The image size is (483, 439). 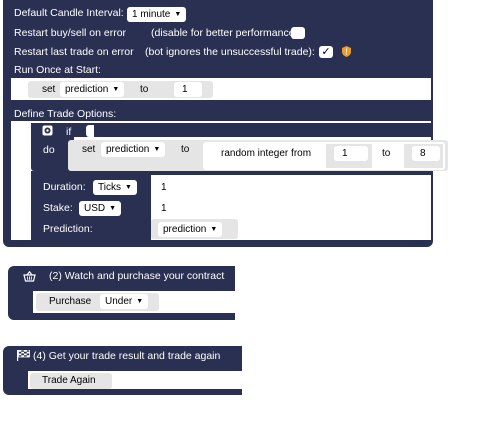 What do you see at coordinates (169, 208) in the screenshot?
I see `stake-value-input: 1` at bounding box center [169, 208].